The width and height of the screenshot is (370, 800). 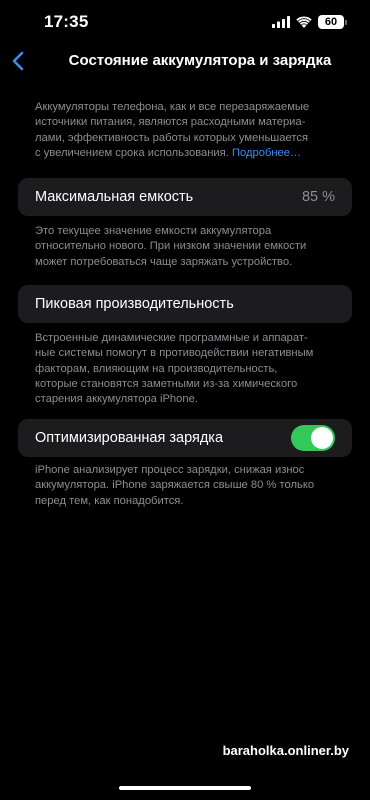 What do you see at coordinates (129, 438) in the screenshot?
I see `optimized-charging-label: Оптимизированная зарядка` at bounding box center [129, 438].